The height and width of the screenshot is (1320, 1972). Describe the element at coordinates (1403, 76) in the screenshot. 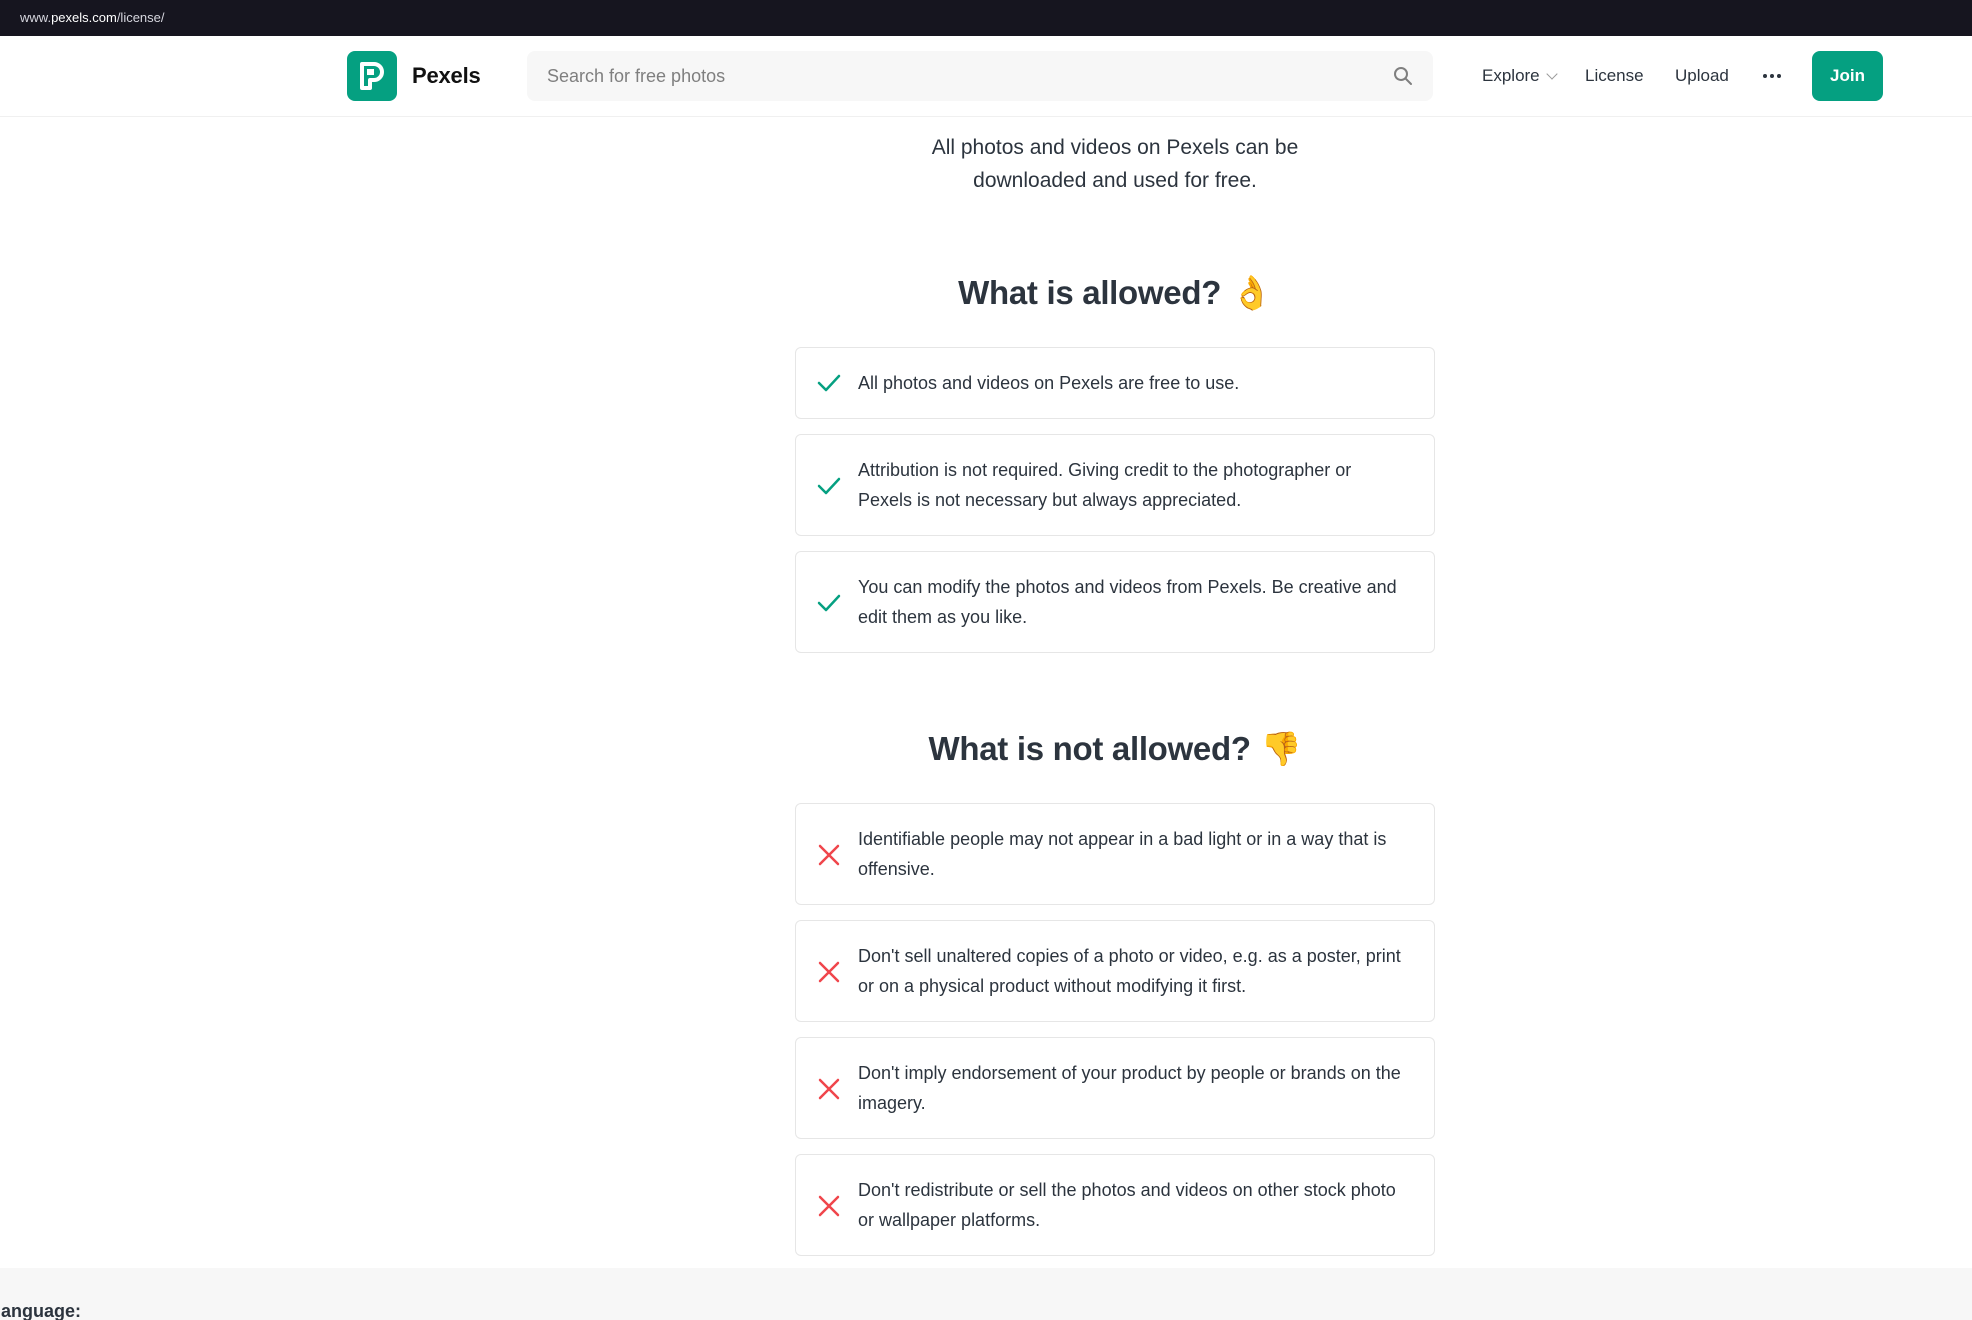

I see `search-icon` at that location.